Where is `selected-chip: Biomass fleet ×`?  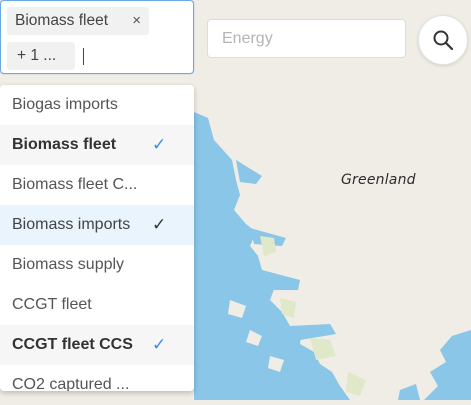 selected-chip: Biomass fleet × is located at coordinates (78, 21).